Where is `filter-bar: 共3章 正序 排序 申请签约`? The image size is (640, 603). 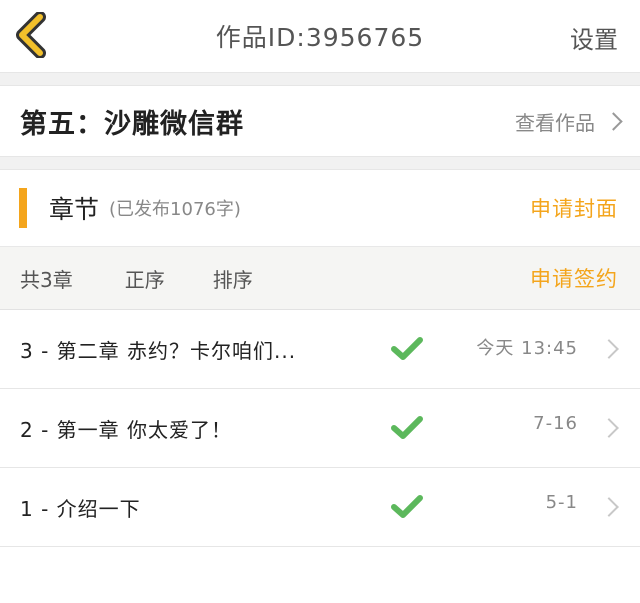 filter-bar: 共3章 正序 排序 申请签约 is located at coordinates (320, 278).